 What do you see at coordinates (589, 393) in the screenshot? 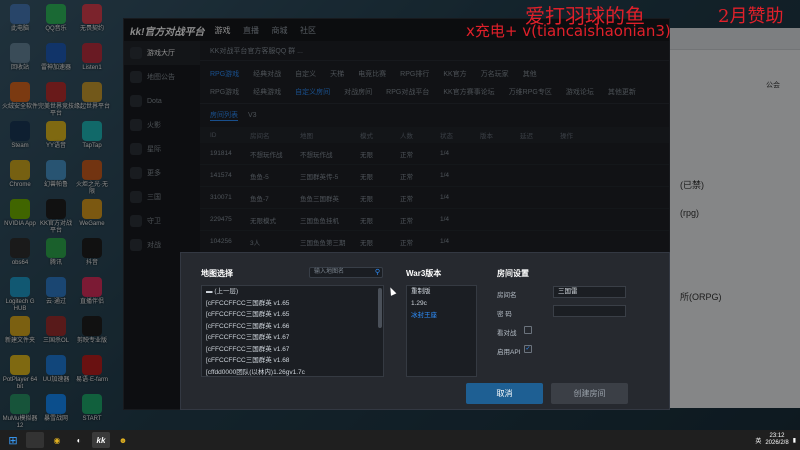
I see `create-room-button: 创建房间` at bounding box center [589, 393].